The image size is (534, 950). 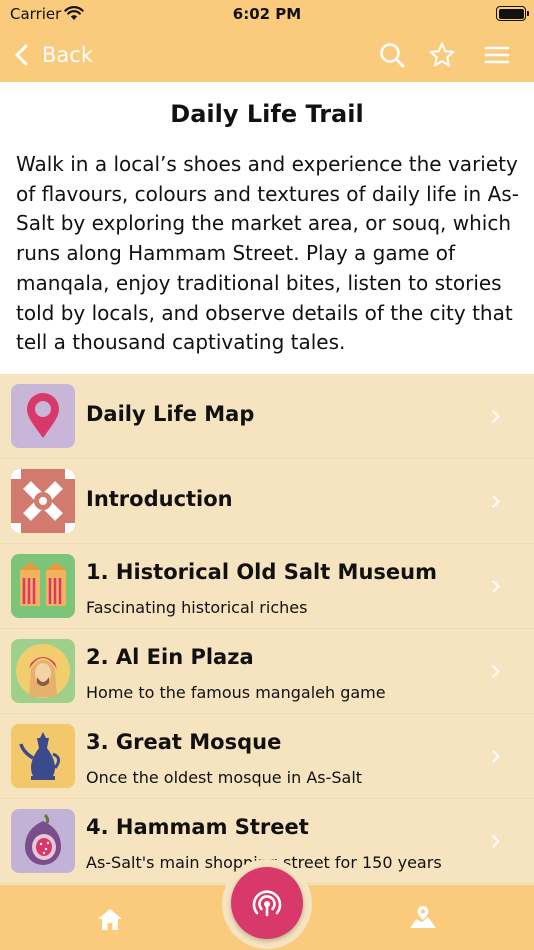 I want to click on list-item-introduction: Introduction, so click(x=267, y=501).